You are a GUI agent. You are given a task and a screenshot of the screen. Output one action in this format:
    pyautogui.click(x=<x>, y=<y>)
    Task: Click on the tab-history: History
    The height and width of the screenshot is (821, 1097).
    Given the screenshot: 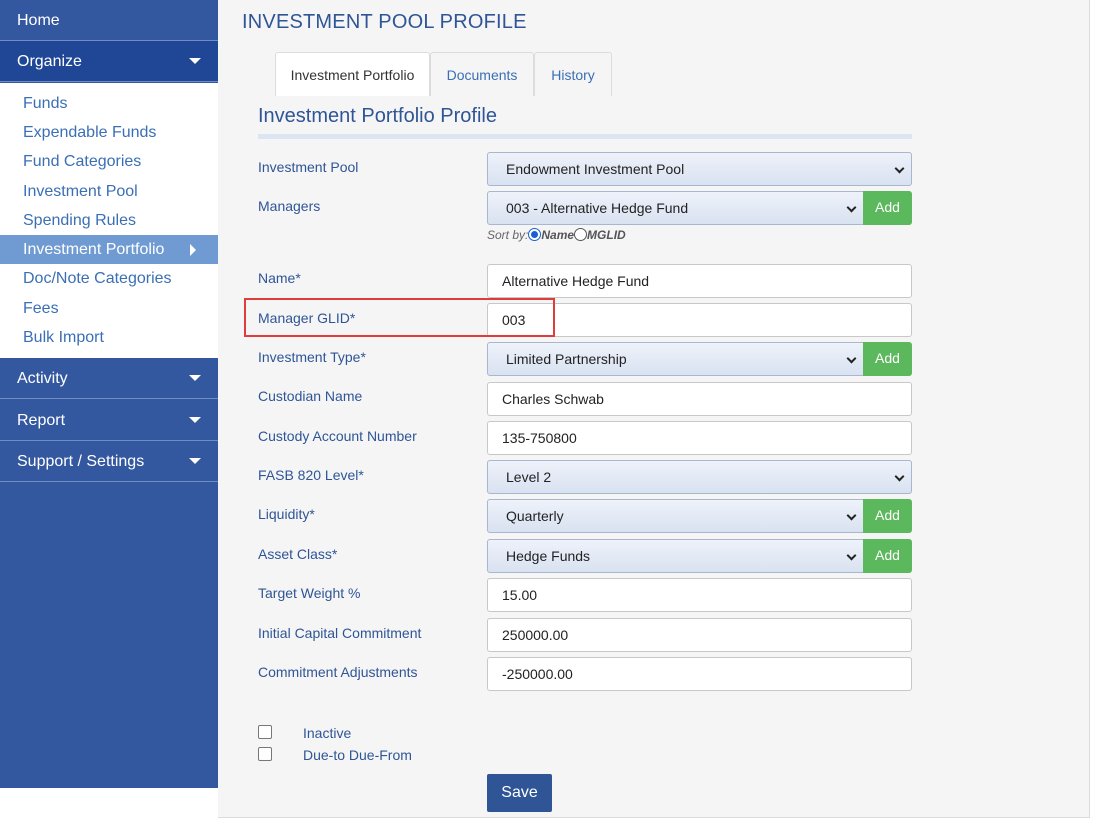 What is the action you would take?
    pyautogui.click(x=573, y=74)
    